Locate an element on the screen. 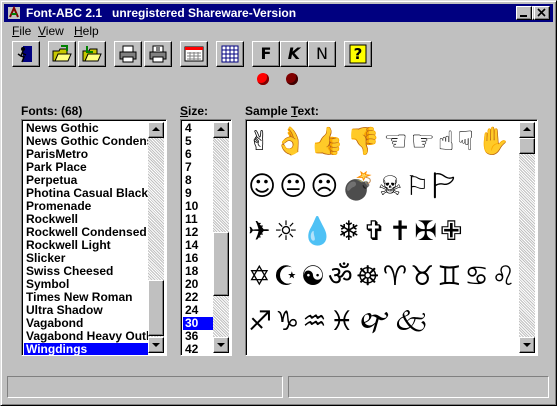 This screenshot has height=406, width=557. bold-button: F is located at coordinates (266, 54).